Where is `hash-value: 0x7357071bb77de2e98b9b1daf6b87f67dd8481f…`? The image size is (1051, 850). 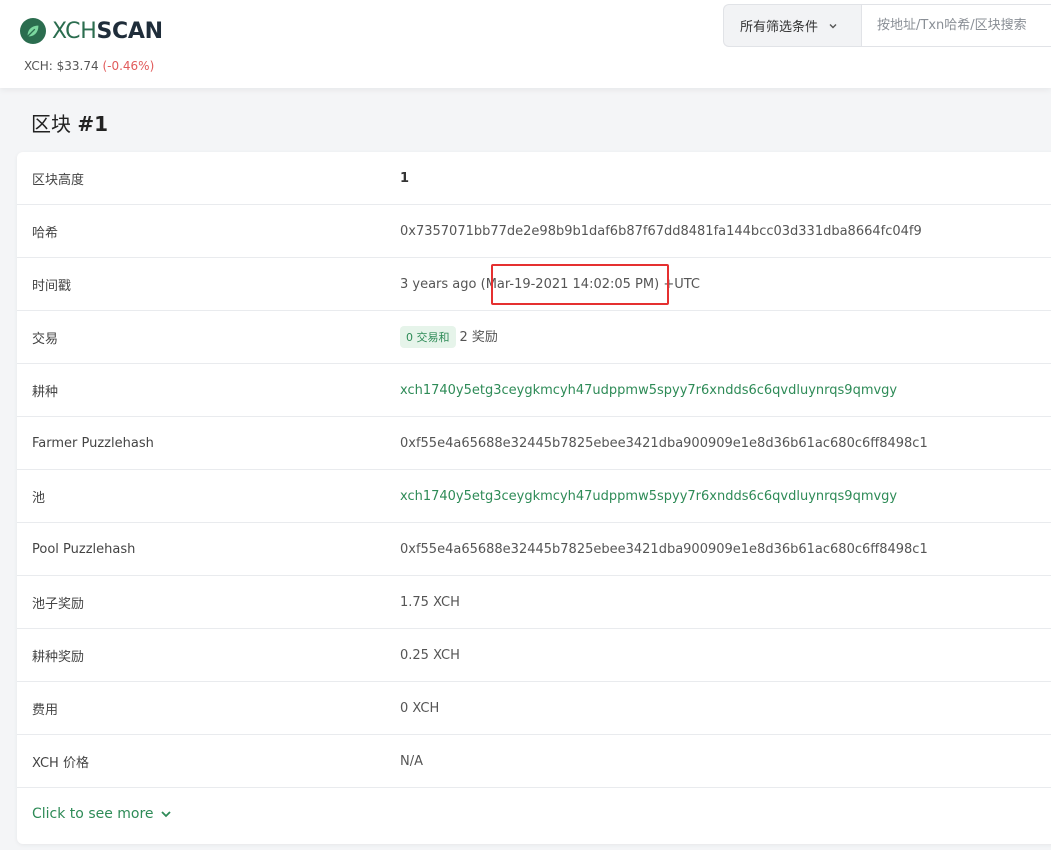
hash-value: 0x7357071bb77de2e98b9b1daf6b87f67dd8481f… is located at coordinates (661, 231).